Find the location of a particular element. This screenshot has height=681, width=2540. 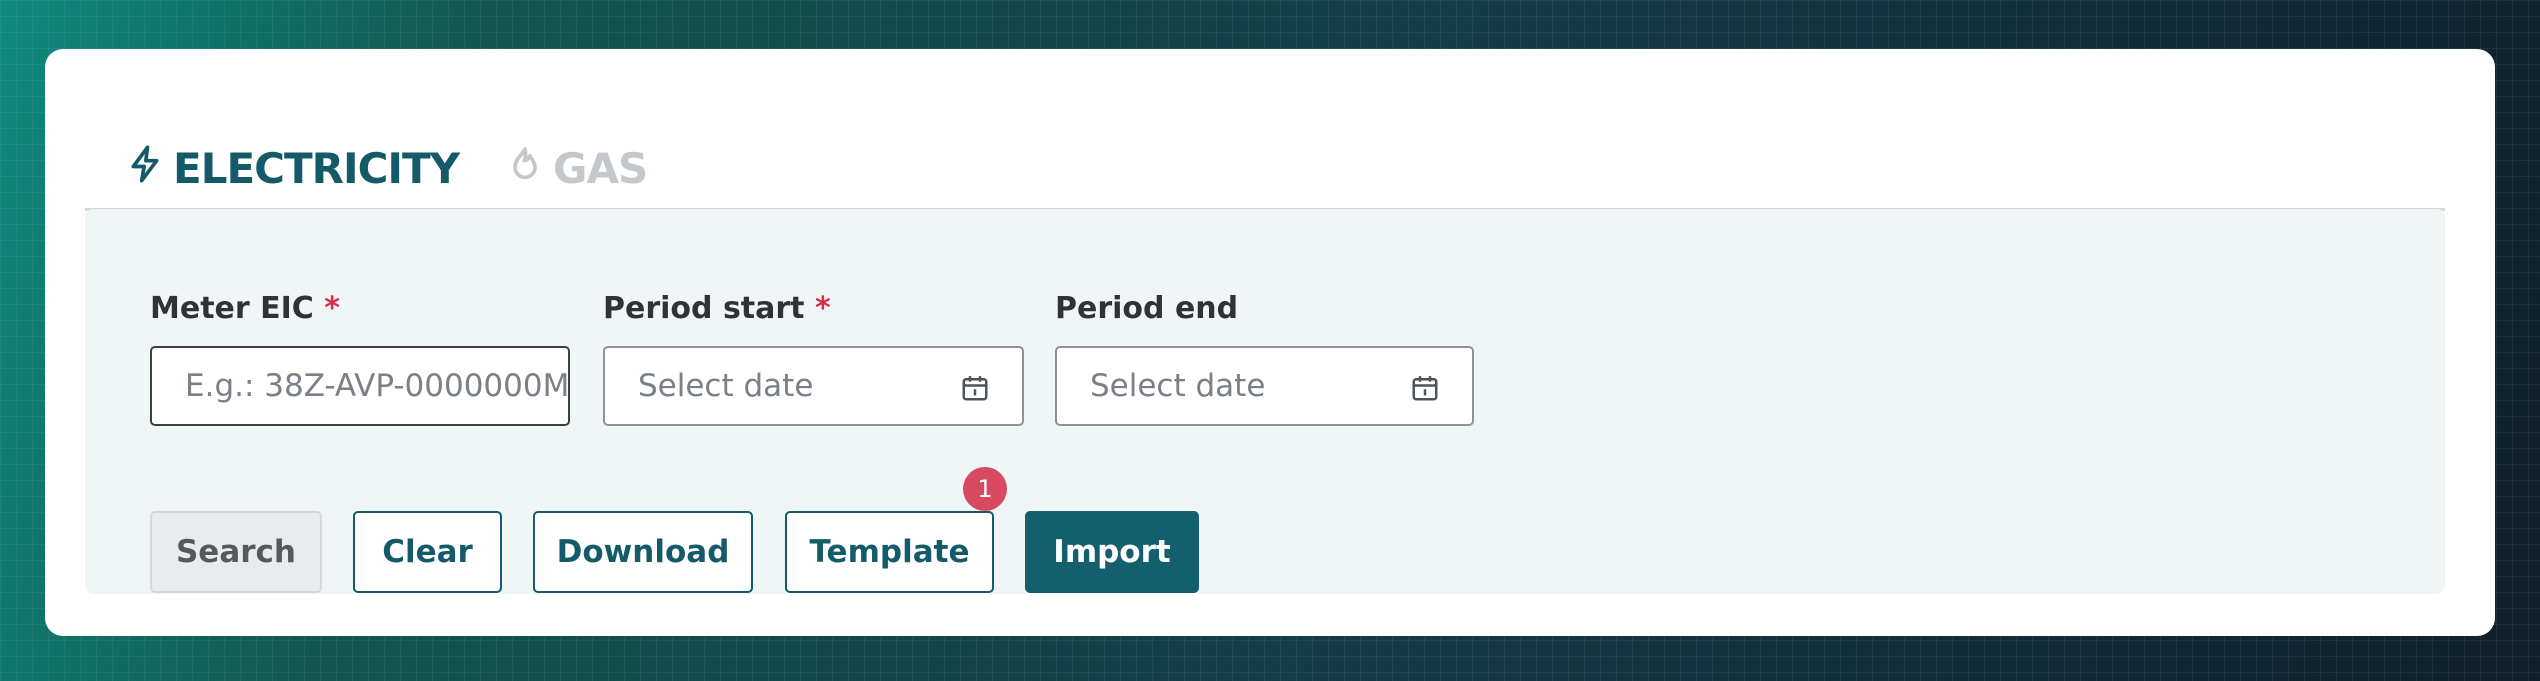

meter-eic-input-box is located at coordinates (360, 386).